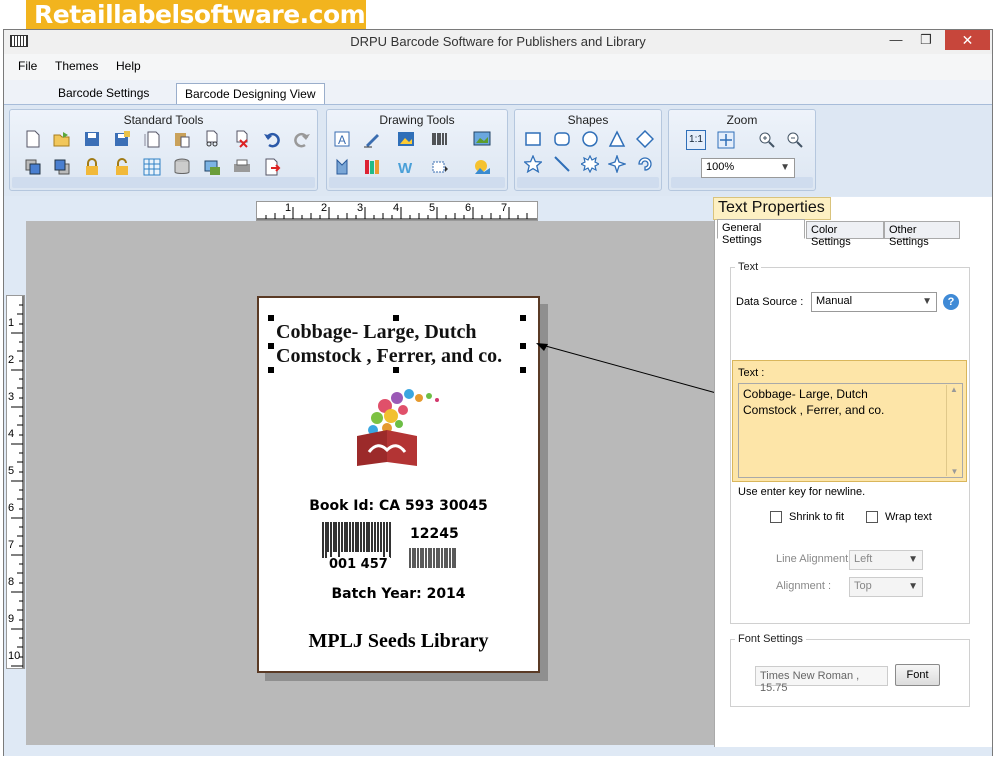 This screenshot has width=996, height=759. I want to click on rounded-rectangle-shape-icon, so click(562, 139).